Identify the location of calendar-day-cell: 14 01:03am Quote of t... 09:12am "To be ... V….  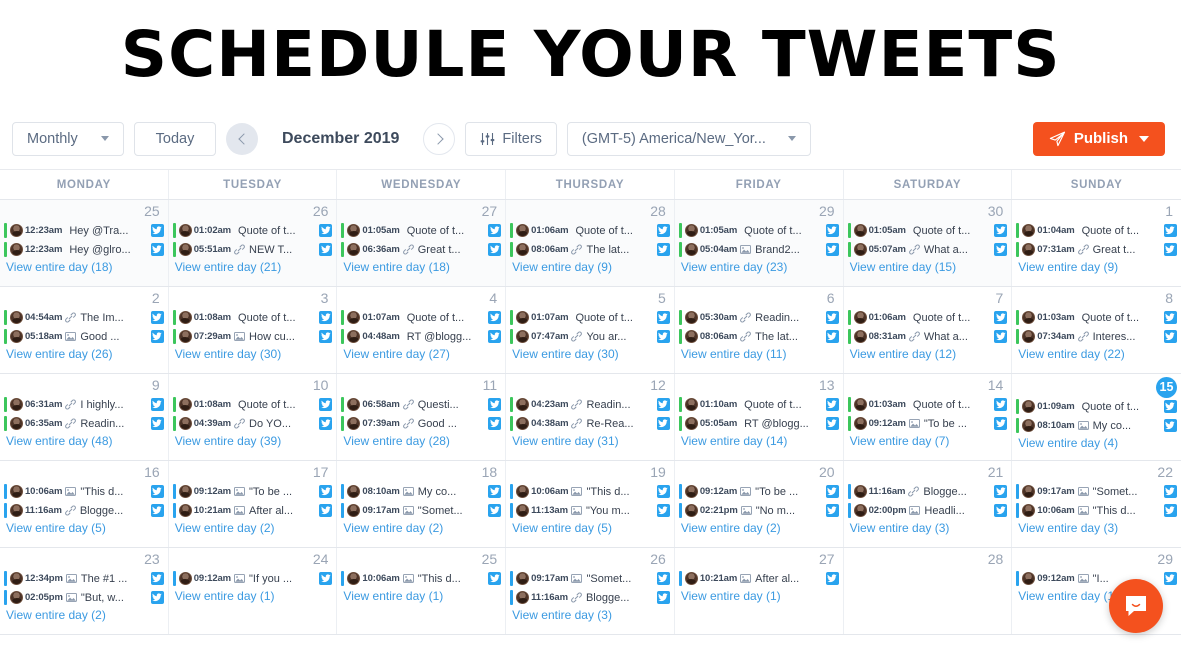
(928, 417).